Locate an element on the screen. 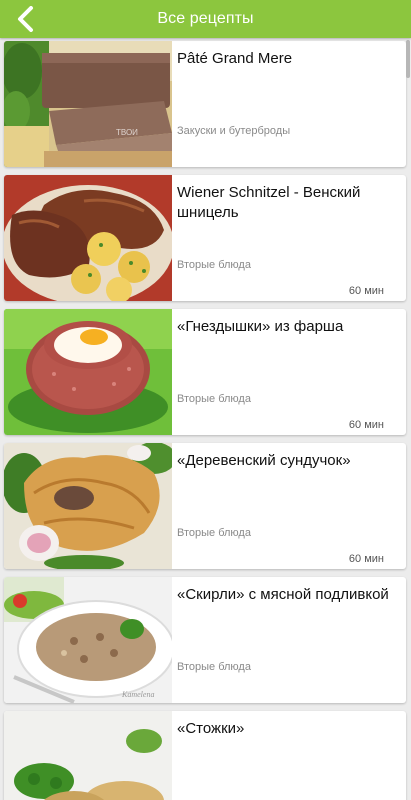  recipe-image: Kamelena is located at coordinates (88, 640).